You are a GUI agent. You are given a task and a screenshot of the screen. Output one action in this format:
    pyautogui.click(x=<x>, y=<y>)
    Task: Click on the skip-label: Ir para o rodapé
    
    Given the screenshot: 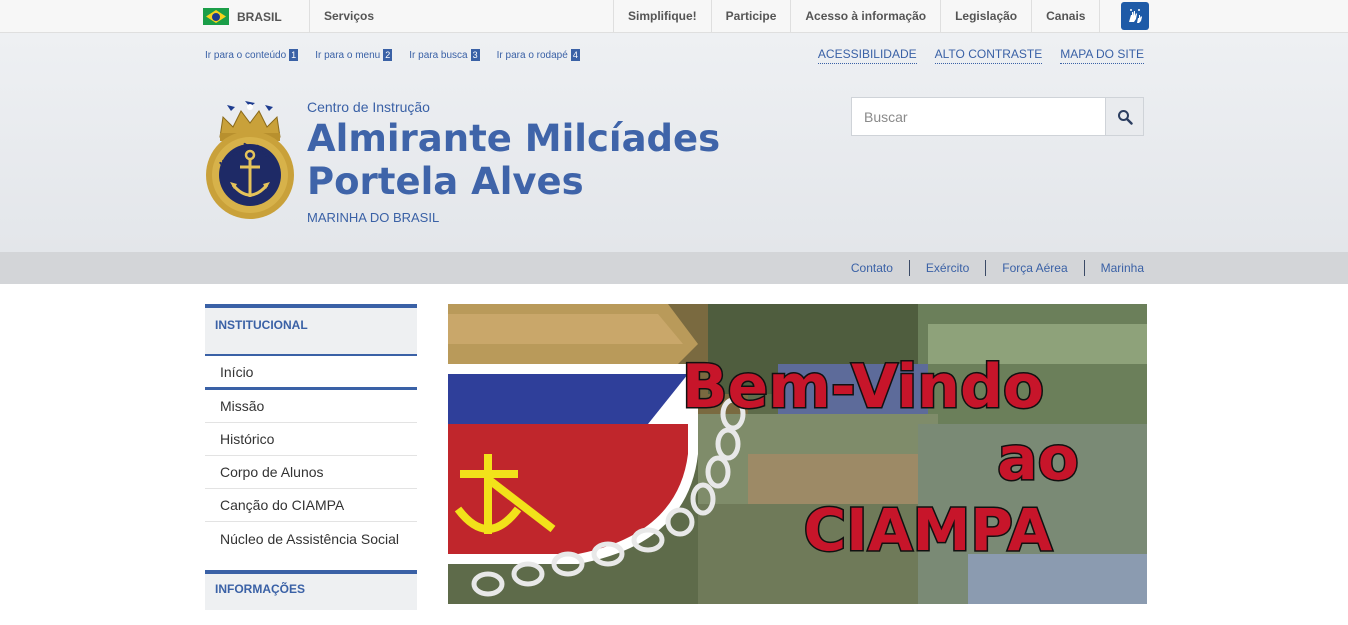 What is the action you would take?
    pyautogui.click(x=532, y=55)
    